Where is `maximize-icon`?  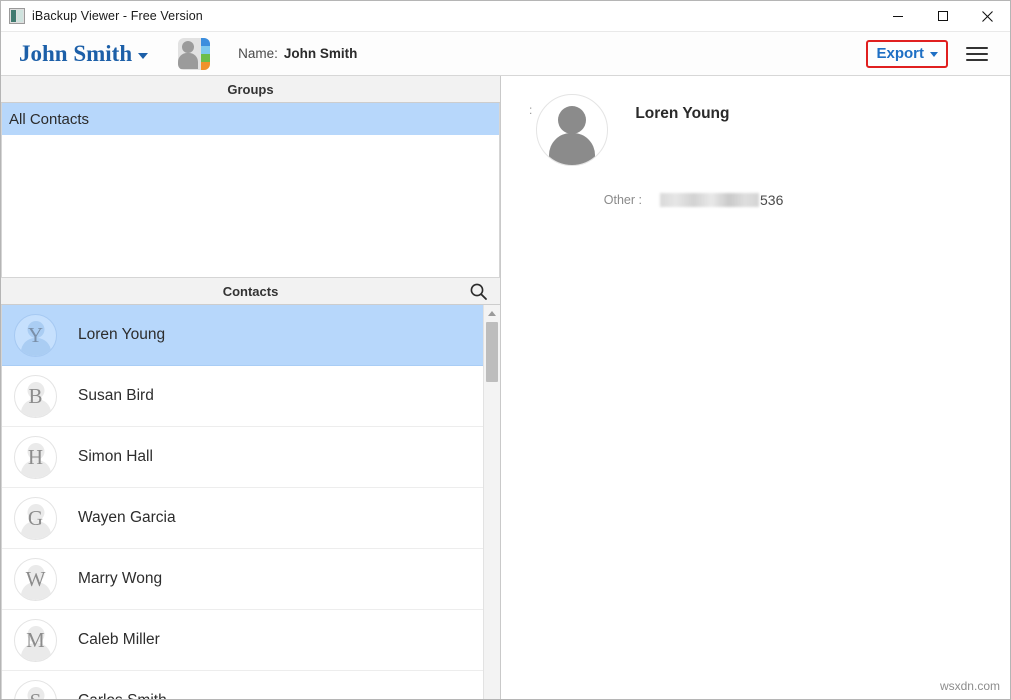 maximize-icon is located at coordinates (942, 16).